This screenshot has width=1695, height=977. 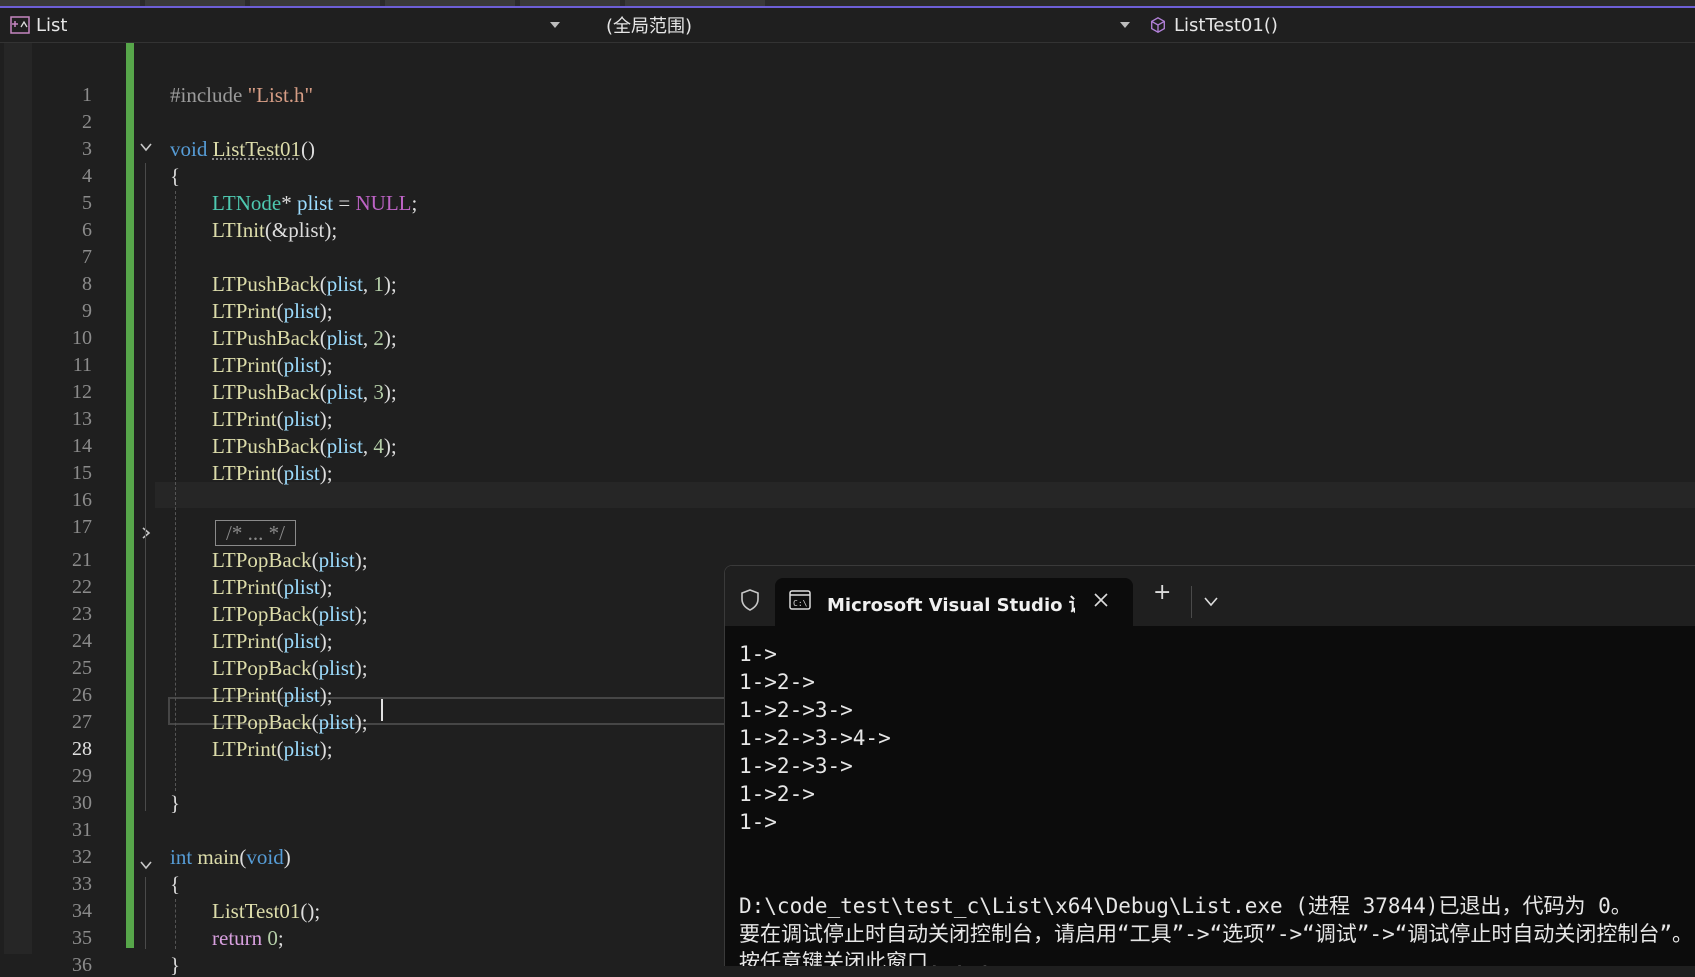 I want to click on line-number: 2, so click(x=87, y=122).